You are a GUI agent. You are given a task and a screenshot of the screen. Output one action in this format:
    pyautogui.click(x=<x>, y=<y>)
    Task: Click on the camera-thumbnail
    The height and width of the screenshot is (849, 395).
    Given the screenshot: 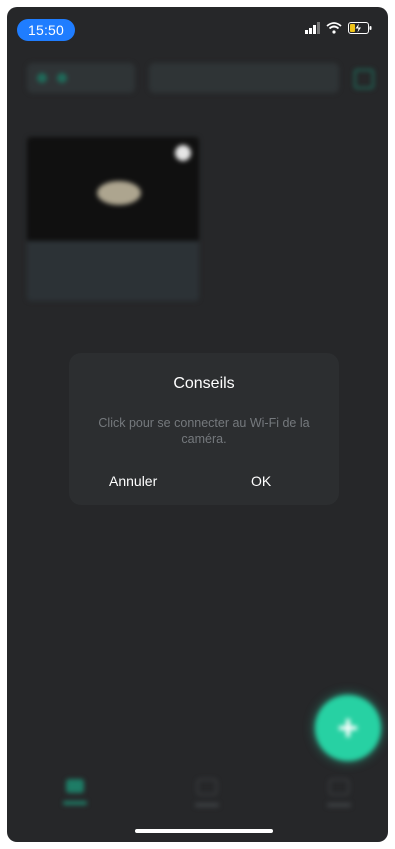 What is the action you would take?
    pyautogui.click(x=113, y=189)
    